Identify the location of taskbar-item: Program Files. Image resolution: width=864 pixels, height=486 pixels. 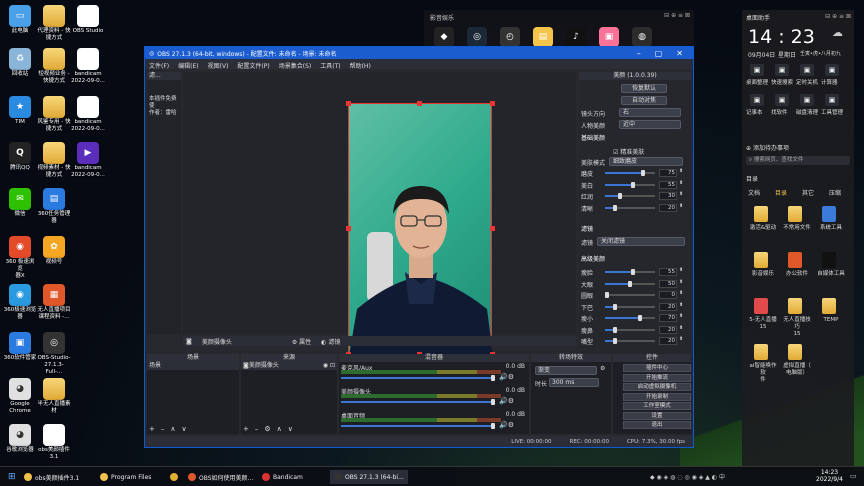
(125, 477).